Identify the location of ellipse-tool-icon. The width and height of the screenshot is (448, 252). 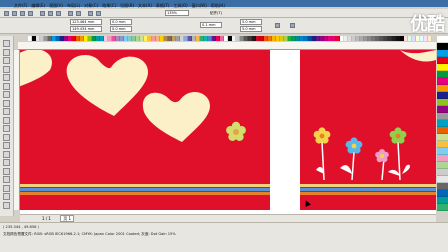
(6, 103).